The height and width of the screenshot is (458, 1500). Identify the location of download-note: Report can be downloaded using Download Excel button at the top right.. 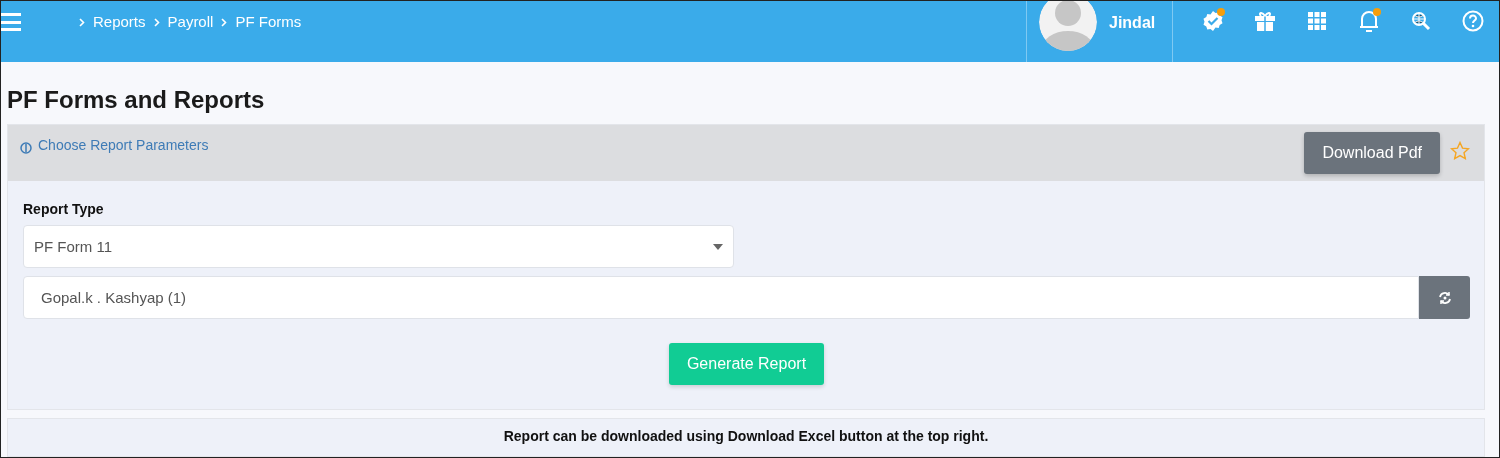
(746, 437).